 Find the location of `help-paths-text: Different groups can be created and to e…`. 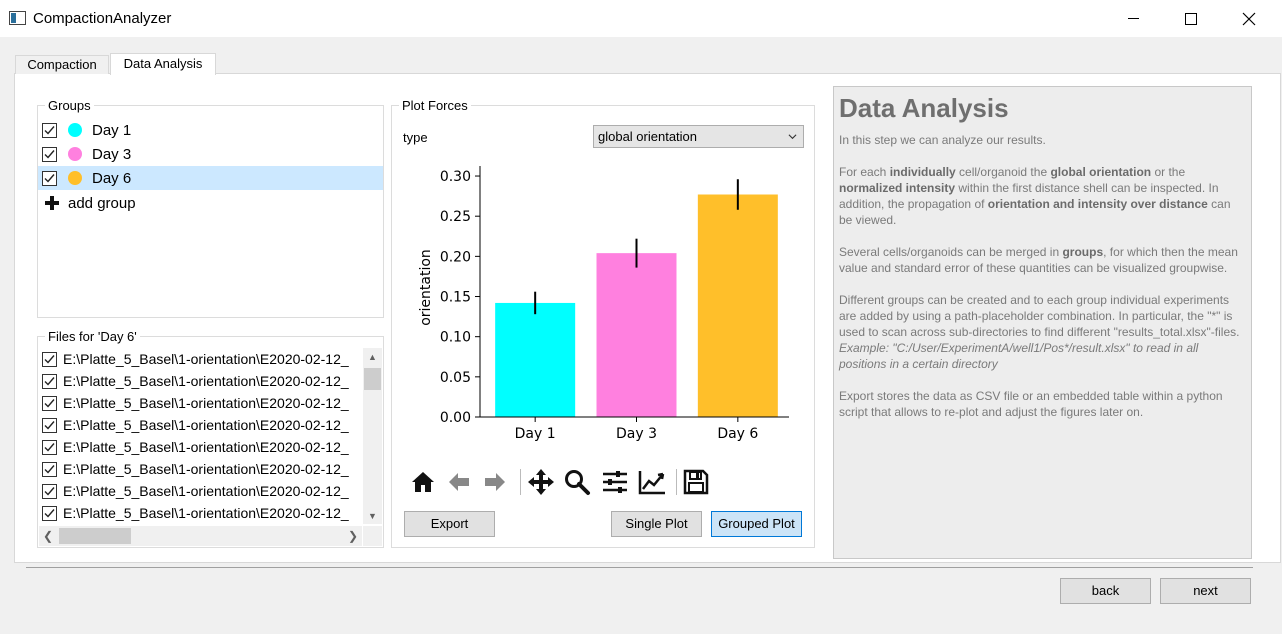

help-paths-text: Different groups can be created and to e… is located at coordinates (1039, 316).